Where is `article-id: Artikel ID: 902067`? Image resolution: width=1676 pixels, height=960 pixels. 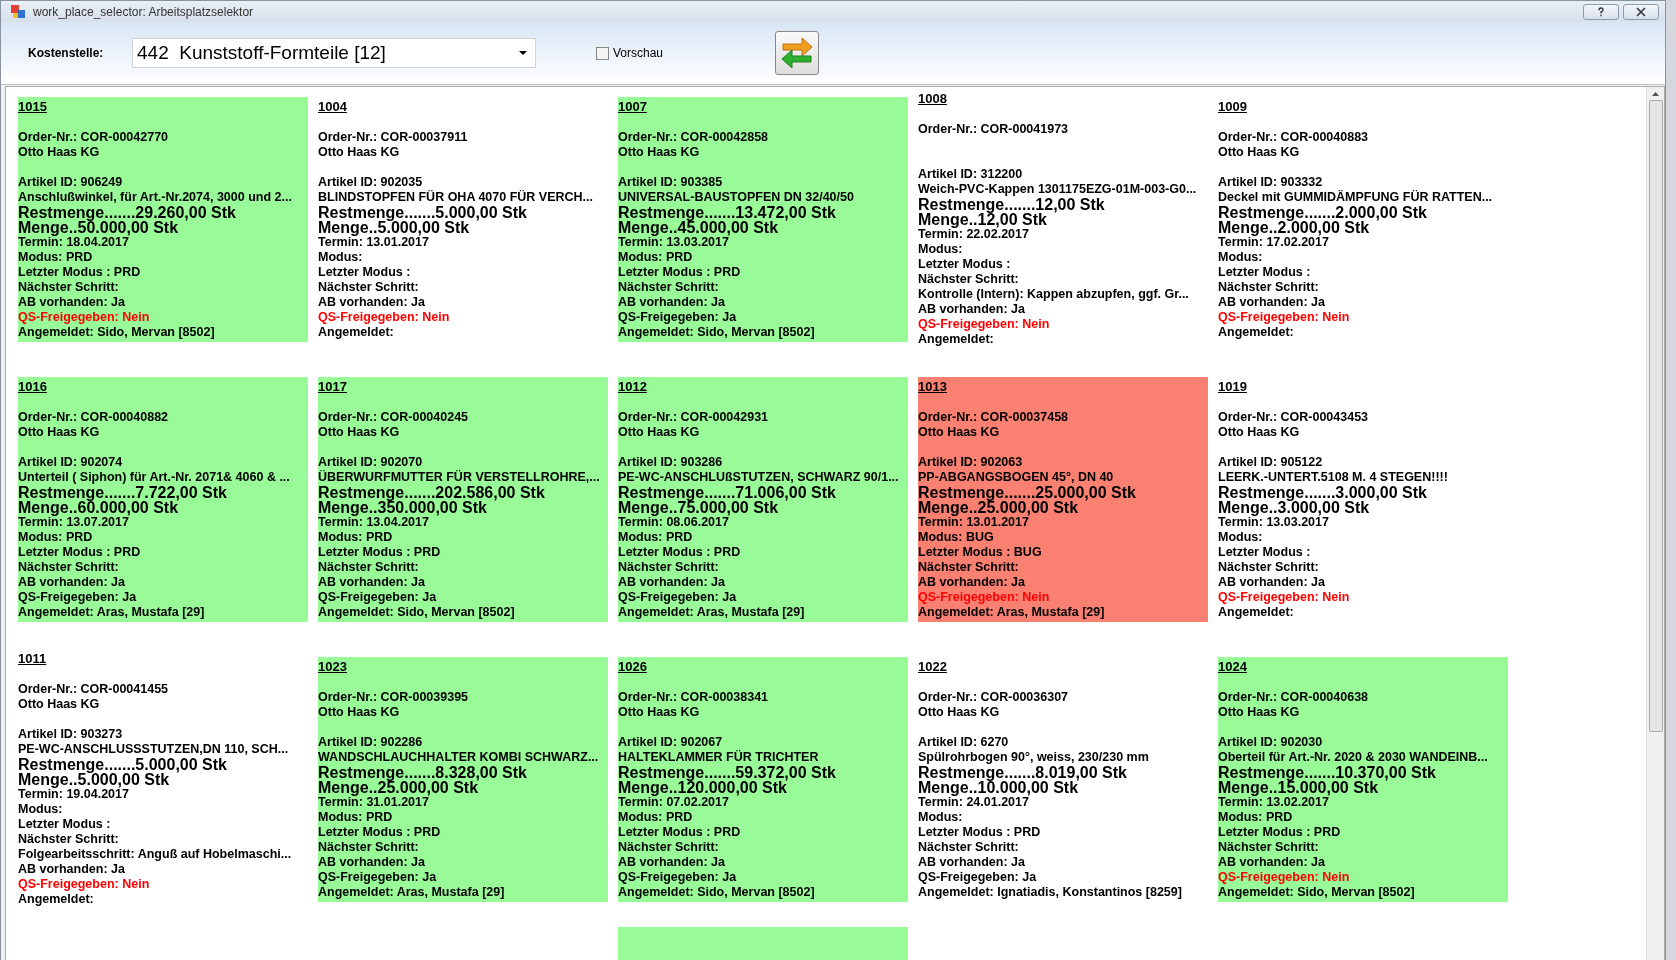
article-id: Artikel ID: 902067 is located at coordinates (671, 742).